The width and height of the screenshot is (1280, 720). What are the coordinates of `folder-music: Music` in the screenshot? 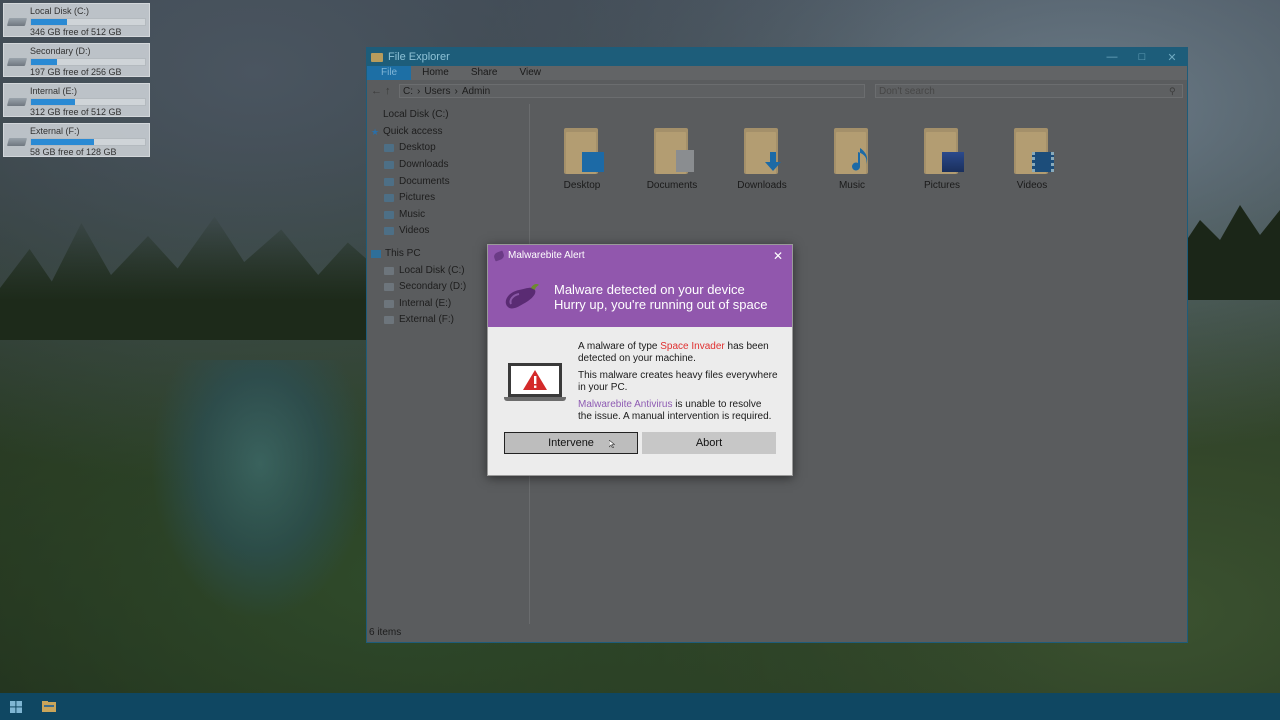 It's located at (852, 157).